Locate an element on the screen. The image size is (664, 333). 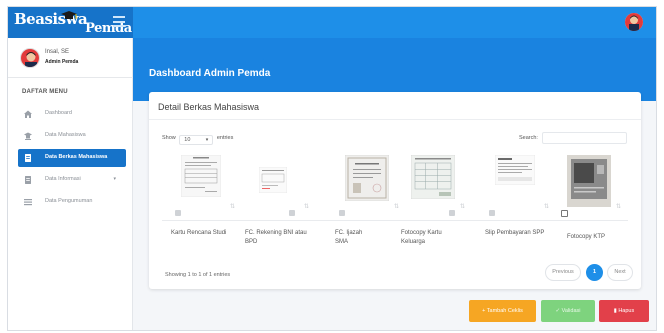
user-panel: Insal, SE Admin Pemda is located at coordinates (71, 60).